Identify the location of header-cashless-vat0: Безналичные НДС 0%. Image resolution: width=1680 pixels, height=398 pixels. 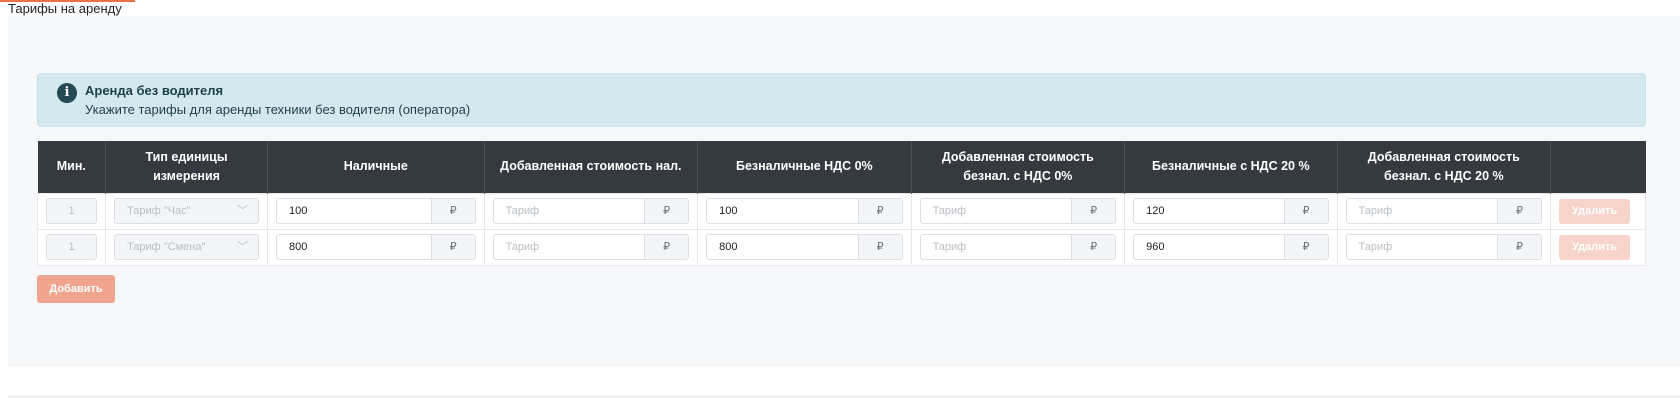
(804, 167).